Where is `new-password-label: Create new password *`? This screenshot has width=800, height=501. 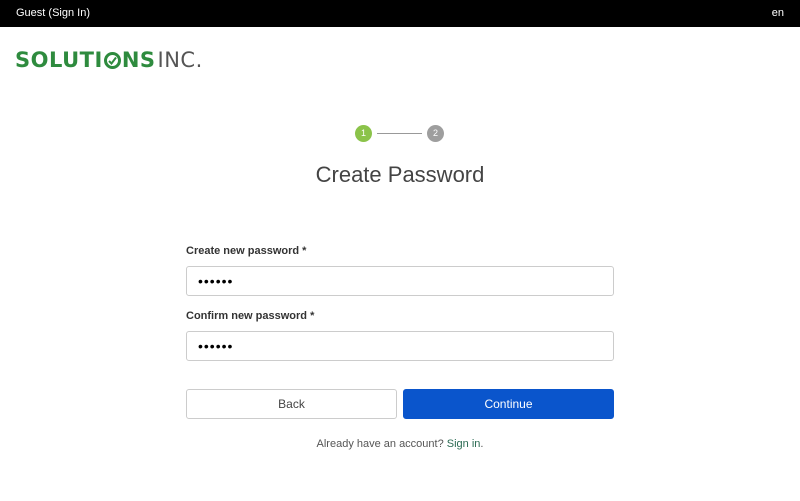 new-password-label: Create new password * is located at coordinates (246, 251).